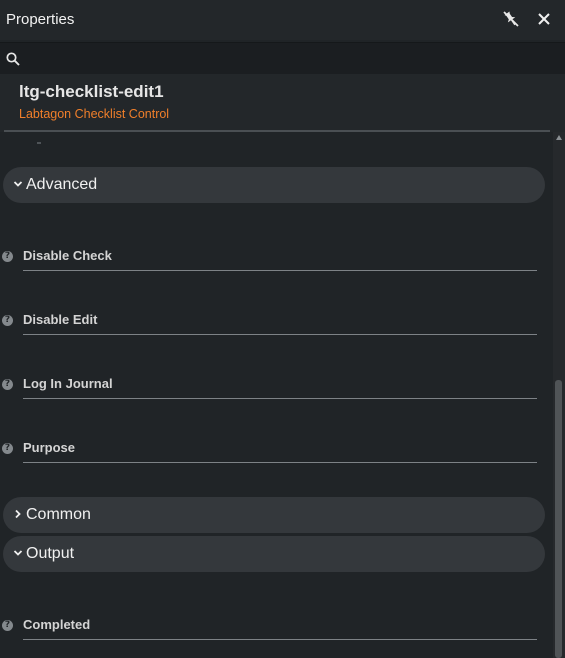 The height and width of the screenshot is (658, 565). I want to click on property-disable-check: ? Disable Check, so click(270, 262).